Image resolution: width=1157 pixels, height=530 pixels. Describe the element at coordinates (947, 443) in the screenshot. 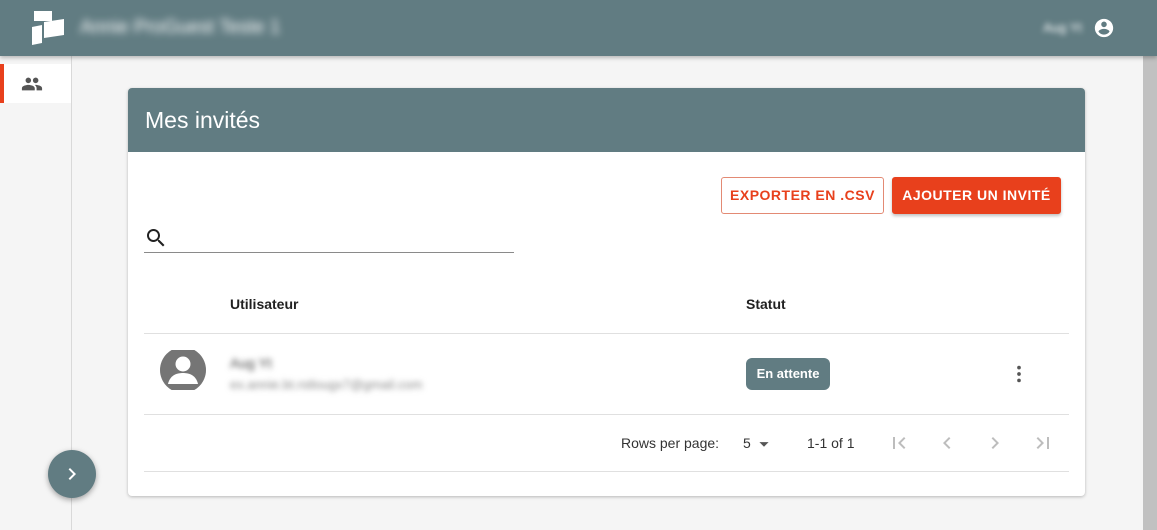

I see `previous-page-icon` at that location.